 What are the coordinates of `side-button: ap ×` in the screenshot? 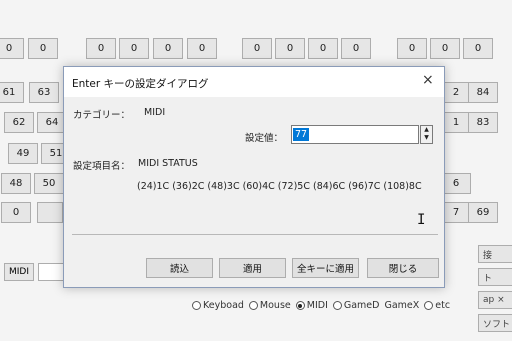 It's located at (495, 300).